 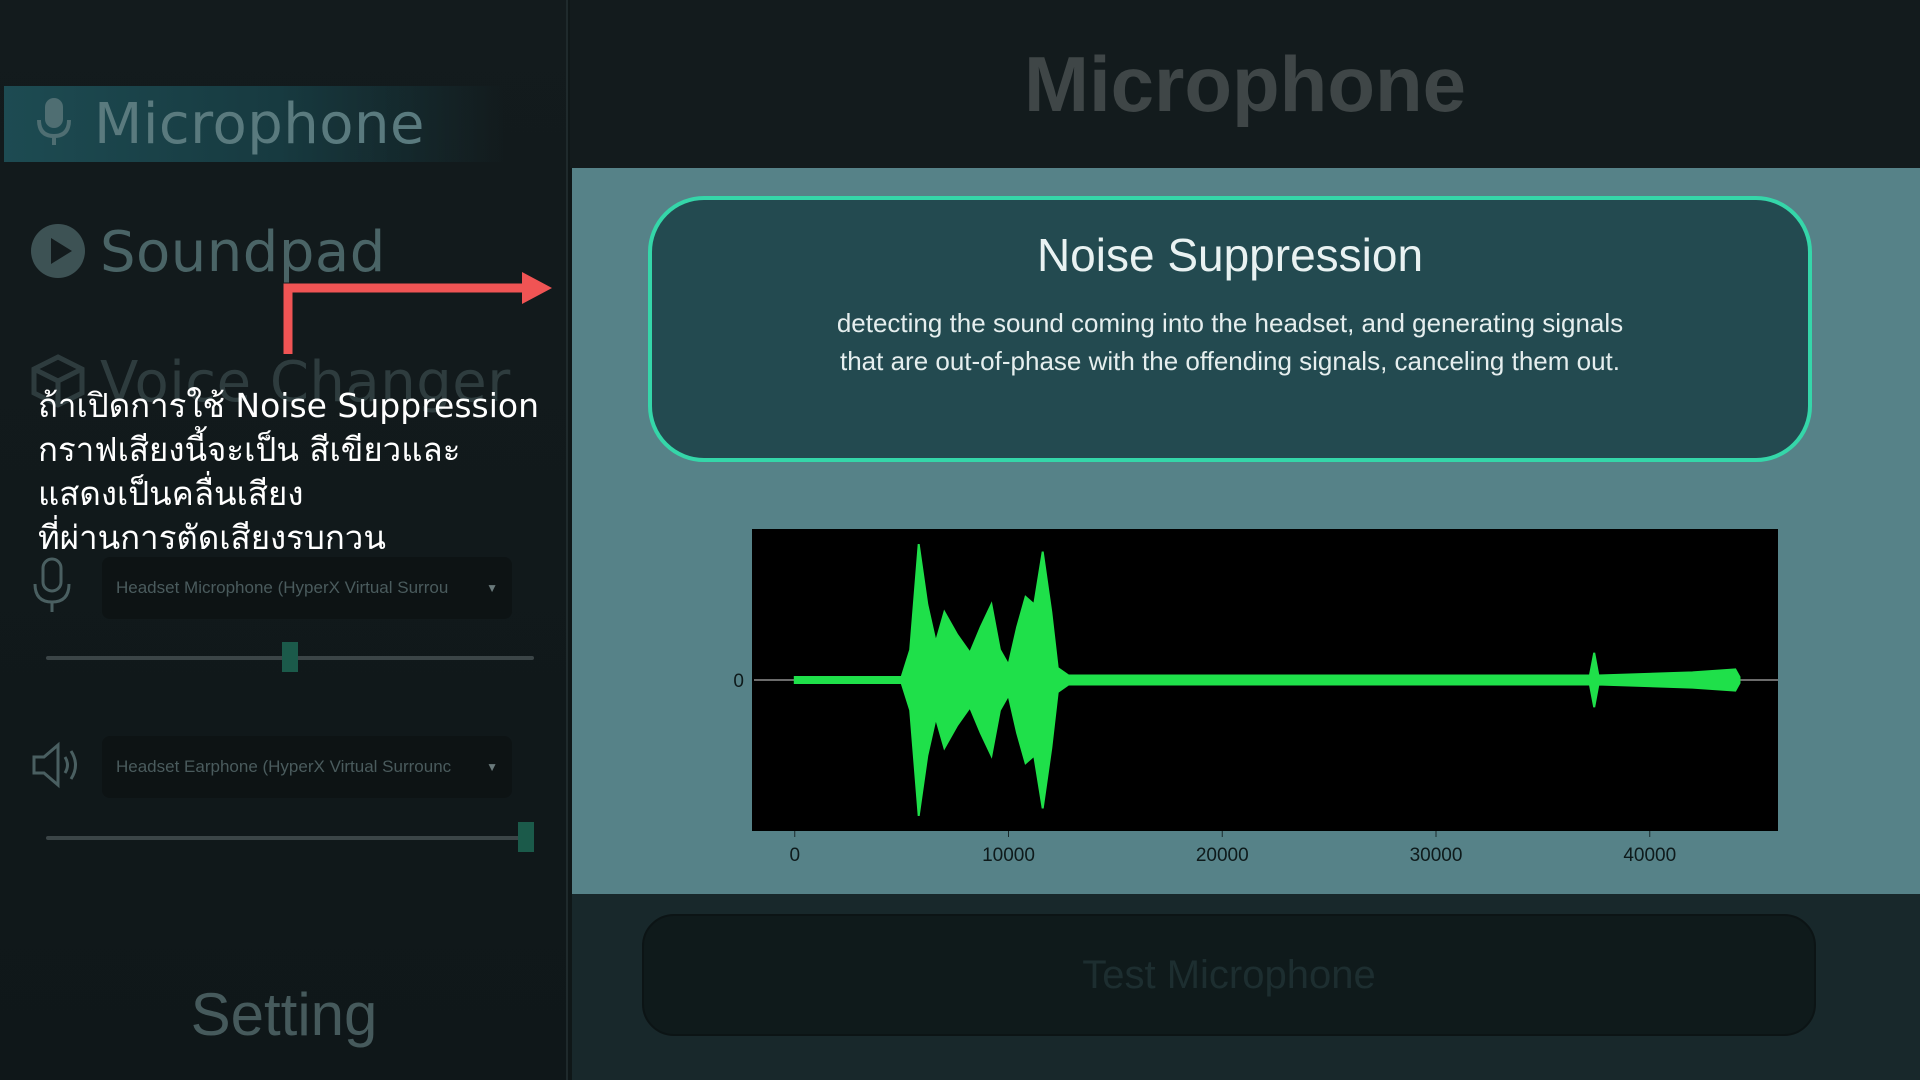 I want to click on speaker-icon, so click(x=58, y=767).